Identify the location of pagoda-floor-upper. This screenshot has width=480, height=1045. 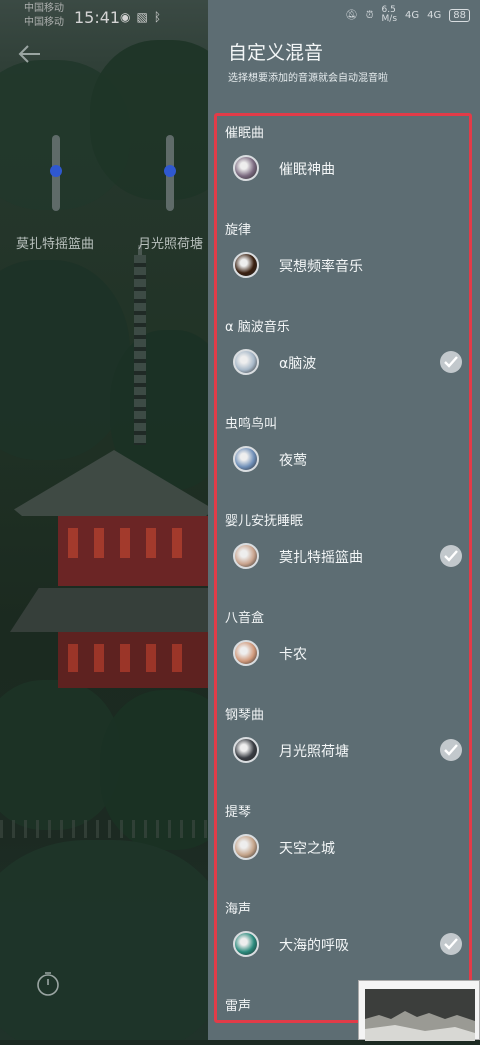
(133, 551).